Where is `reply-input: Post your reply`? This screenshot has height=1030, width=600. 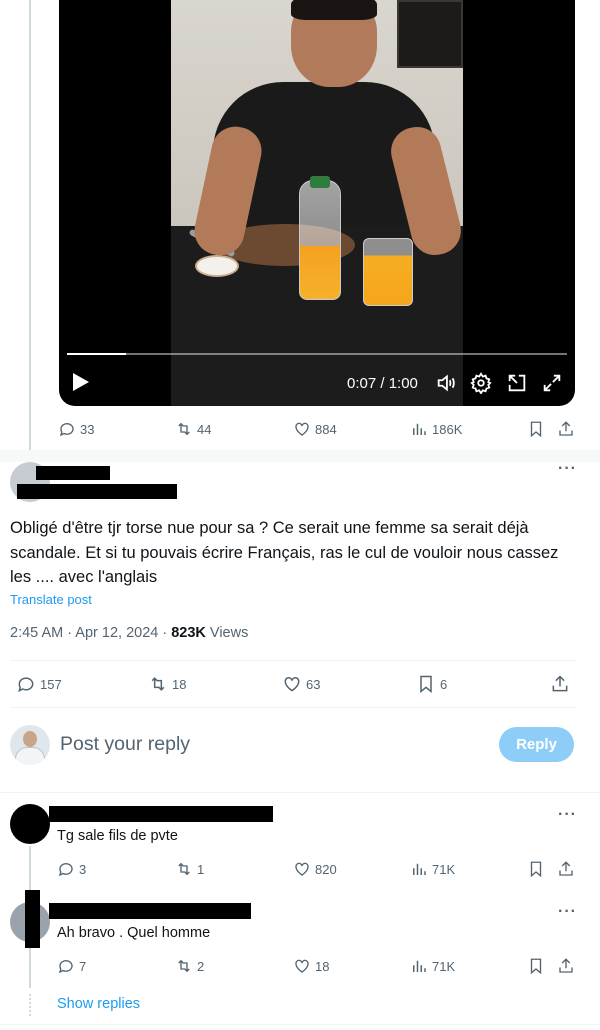
reply-input: Post your reply is located at coordinates (125, 744).